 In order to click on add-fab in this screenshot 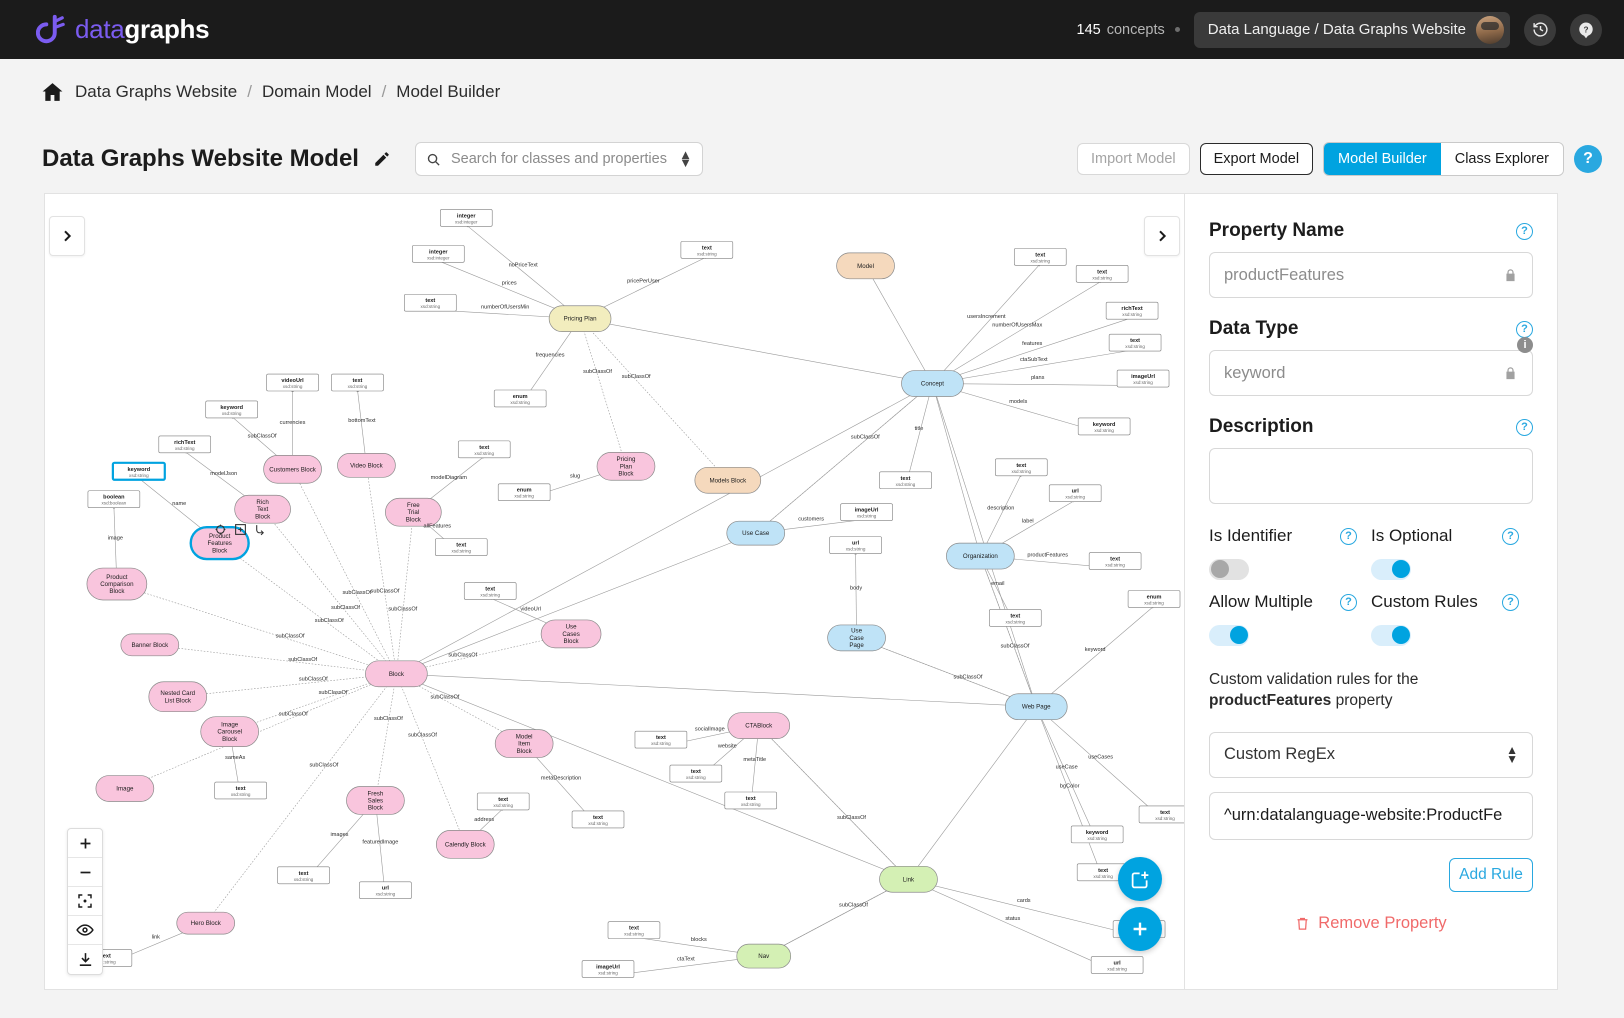, I will do `click(1140, 929)`.